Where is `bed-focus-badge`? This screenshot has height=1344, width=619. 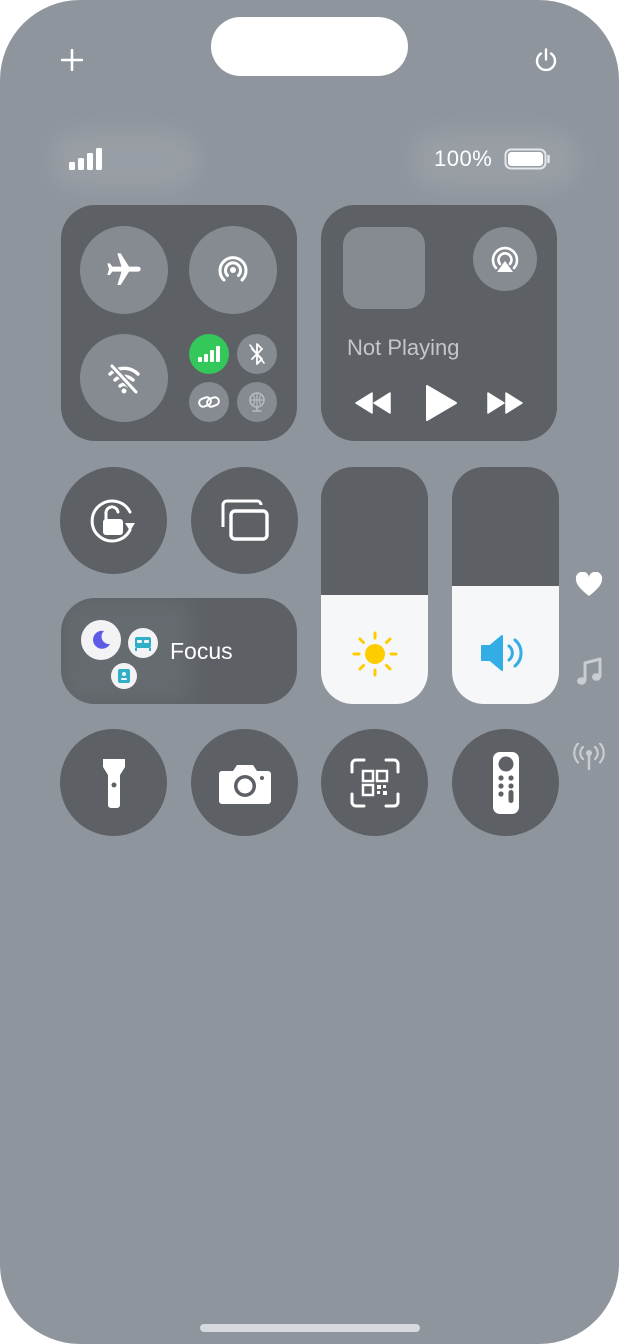
bed-focus-badge is located at coordinates (143, 643).